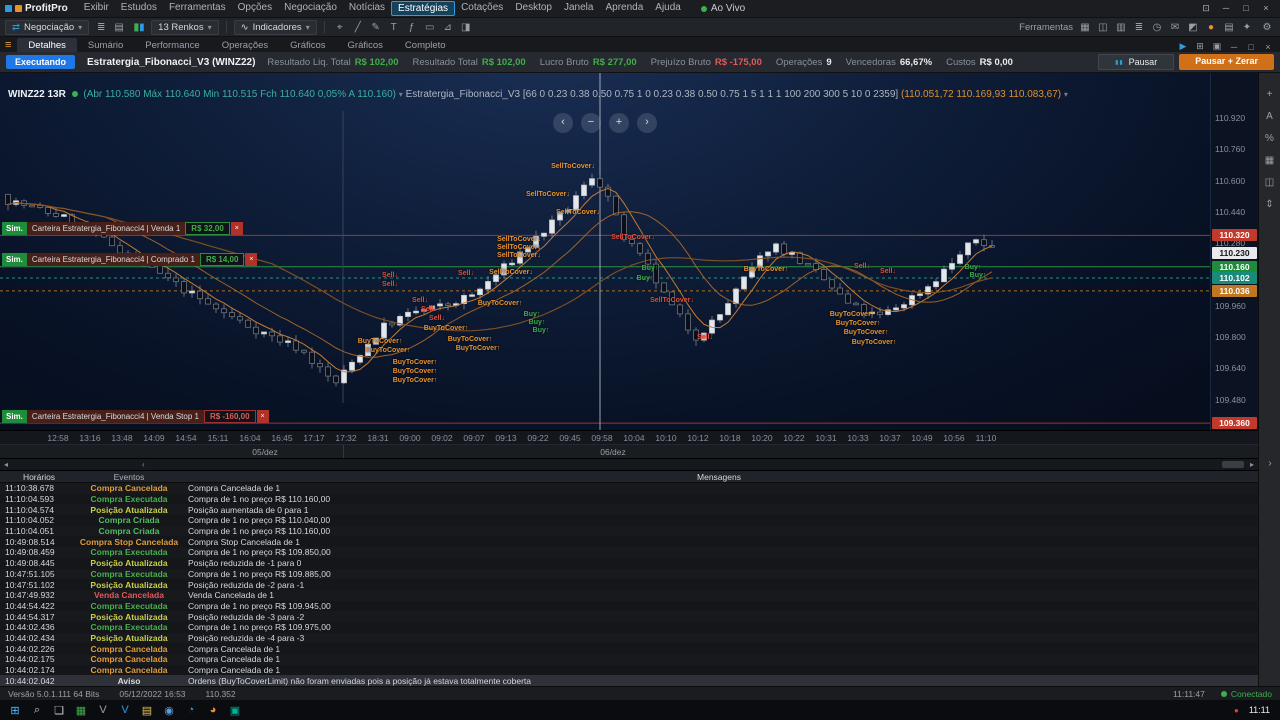 Image resolution: width=1280 pixels, height=720 pixels. Describe the element at coordinates (213, 710) in the screenshot. I see `firefox-icon: ◕` at that location.